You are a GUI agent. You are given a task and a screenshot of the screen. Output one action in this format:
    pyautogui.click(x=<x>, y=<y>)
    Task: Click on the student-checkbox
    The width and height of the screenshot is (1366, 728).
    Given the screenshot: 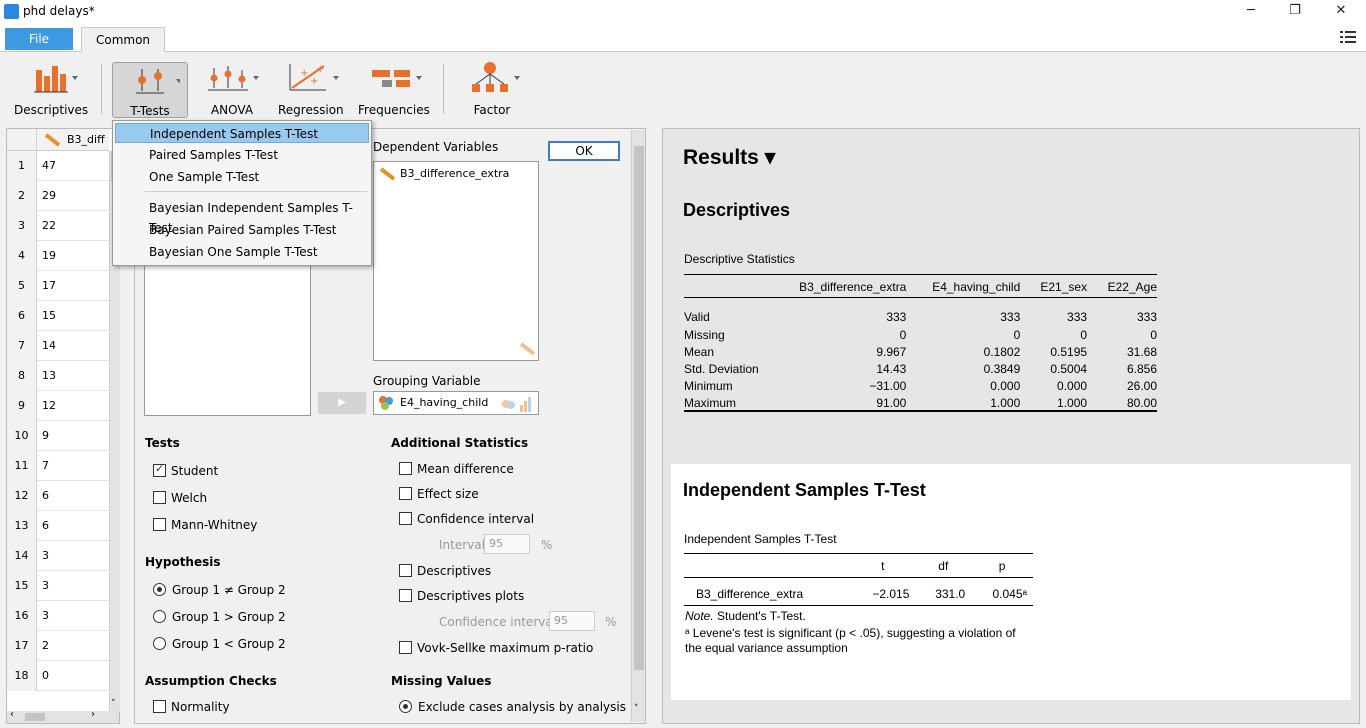 What is the action you would take?
    pyautogui.click(x=159, y=469)
    